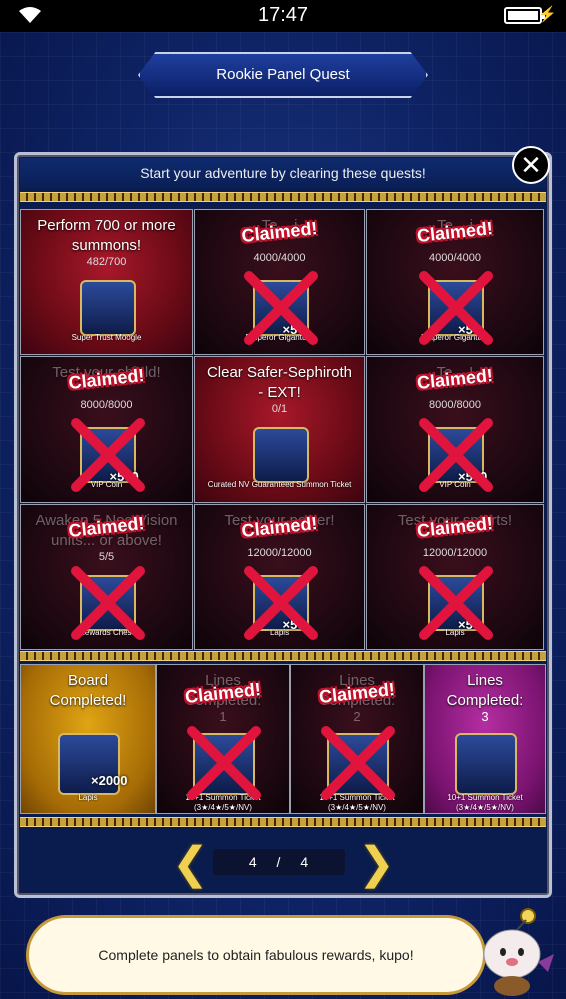 The image size is (566, 999). What do you see at coordinates (106, 262) in the screenshot?
I see `quest-progress: 482/700` at bounding box center [106, 262].